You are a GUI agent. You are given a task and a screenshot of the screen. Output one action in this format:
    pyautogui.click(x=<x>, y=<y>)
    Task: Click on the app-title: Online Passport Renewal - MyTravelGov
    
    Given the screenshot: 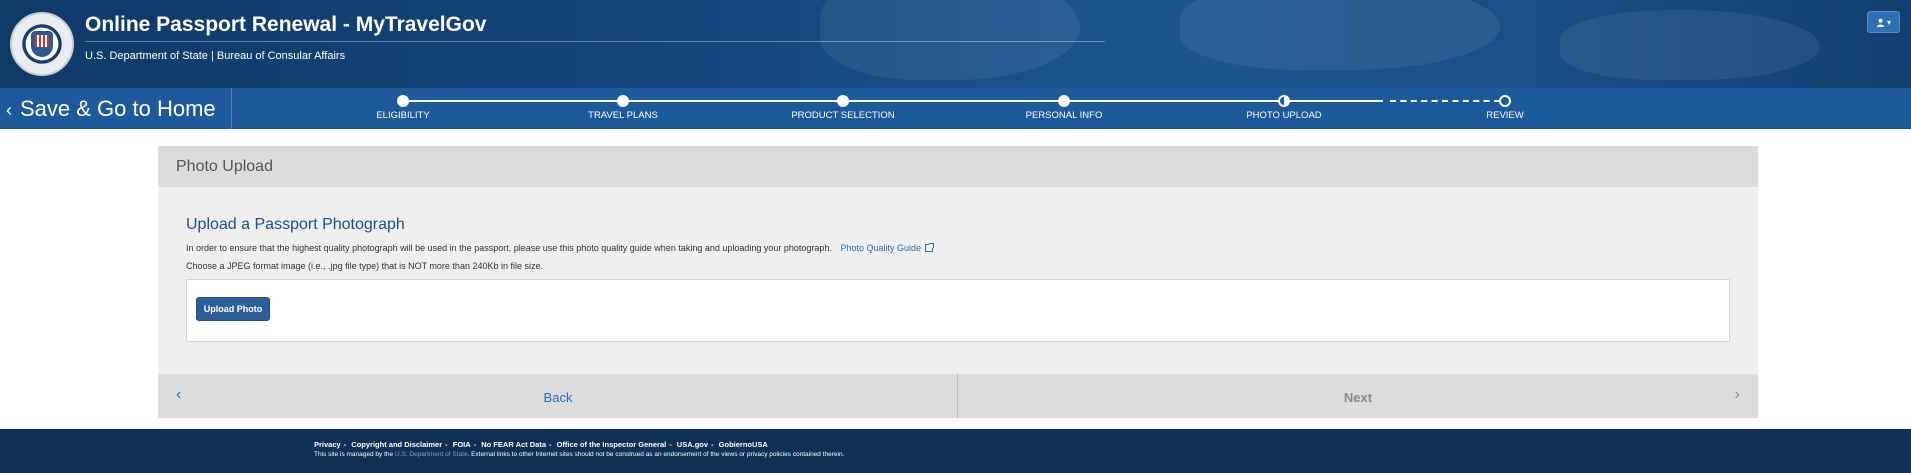 What is the action you would take?
    pyautogui.click(x=286, y=24)
    